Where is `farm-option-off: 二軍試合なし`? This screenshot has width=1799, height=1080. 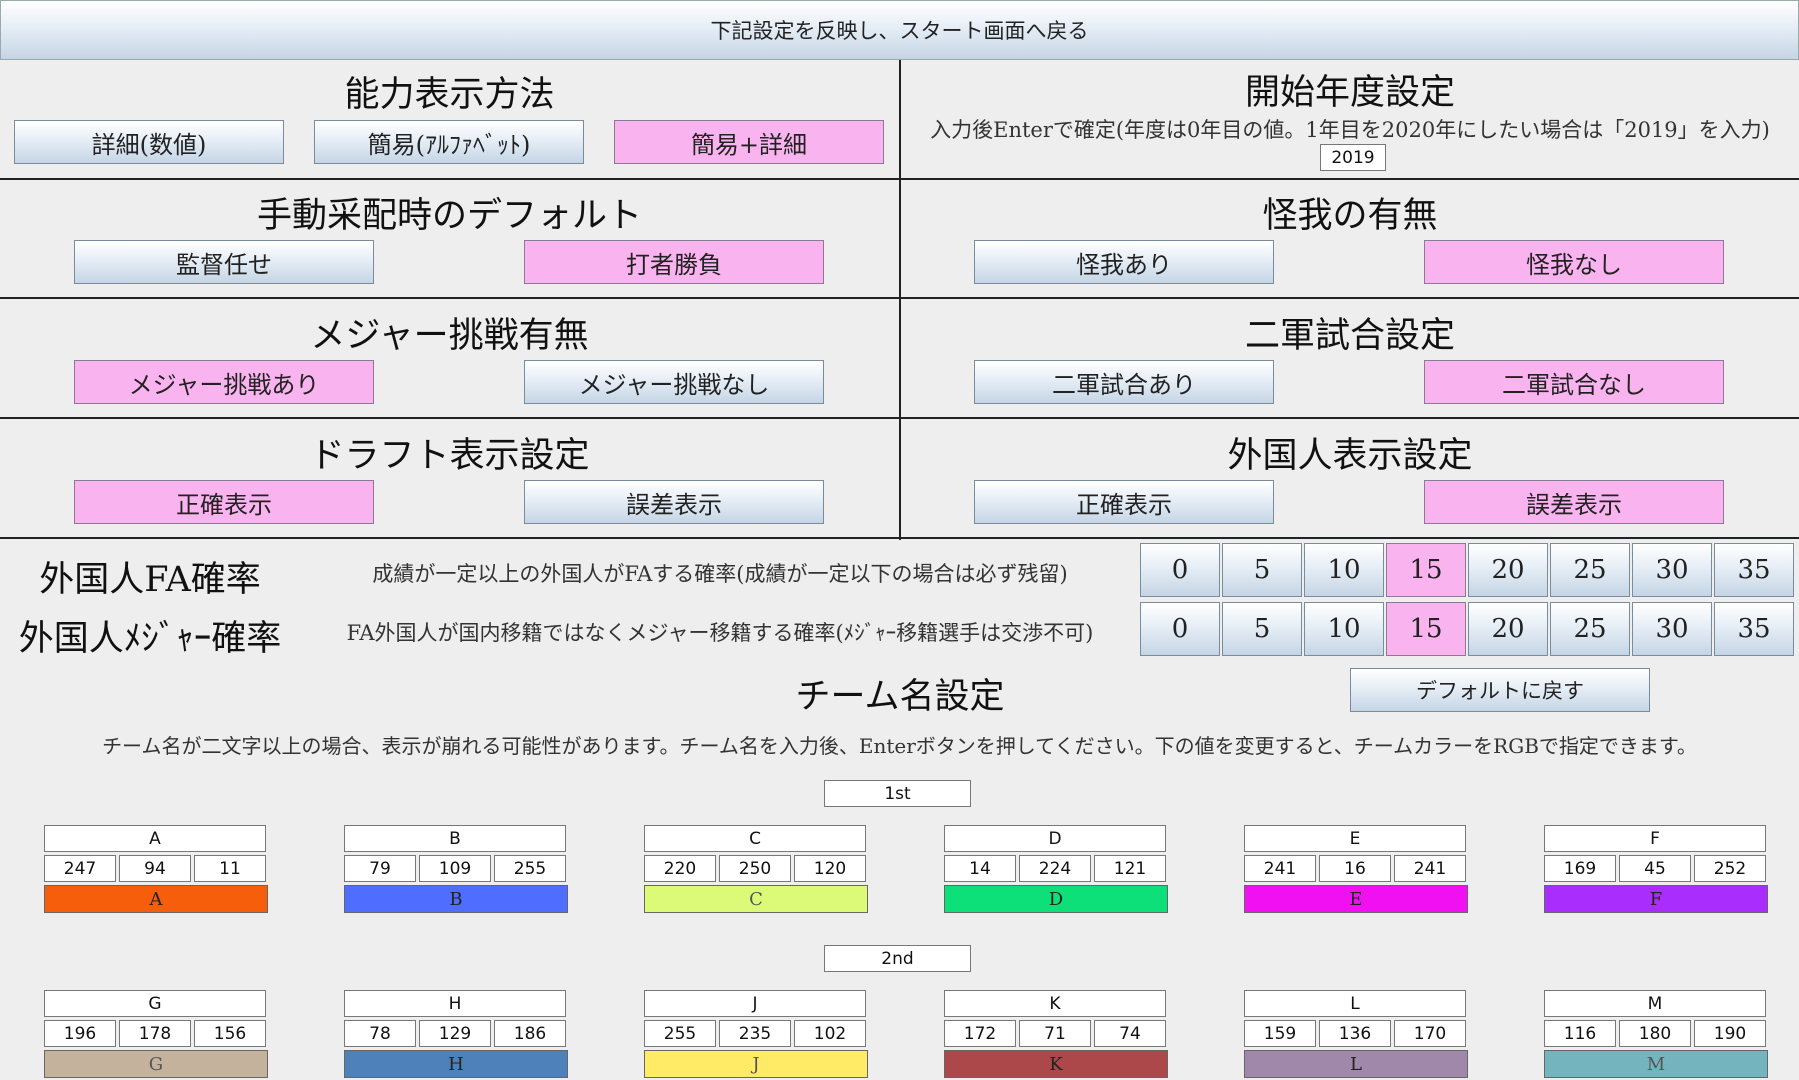 farm-option-off: 二軍試合なし is located at coordinates (1574, 382).